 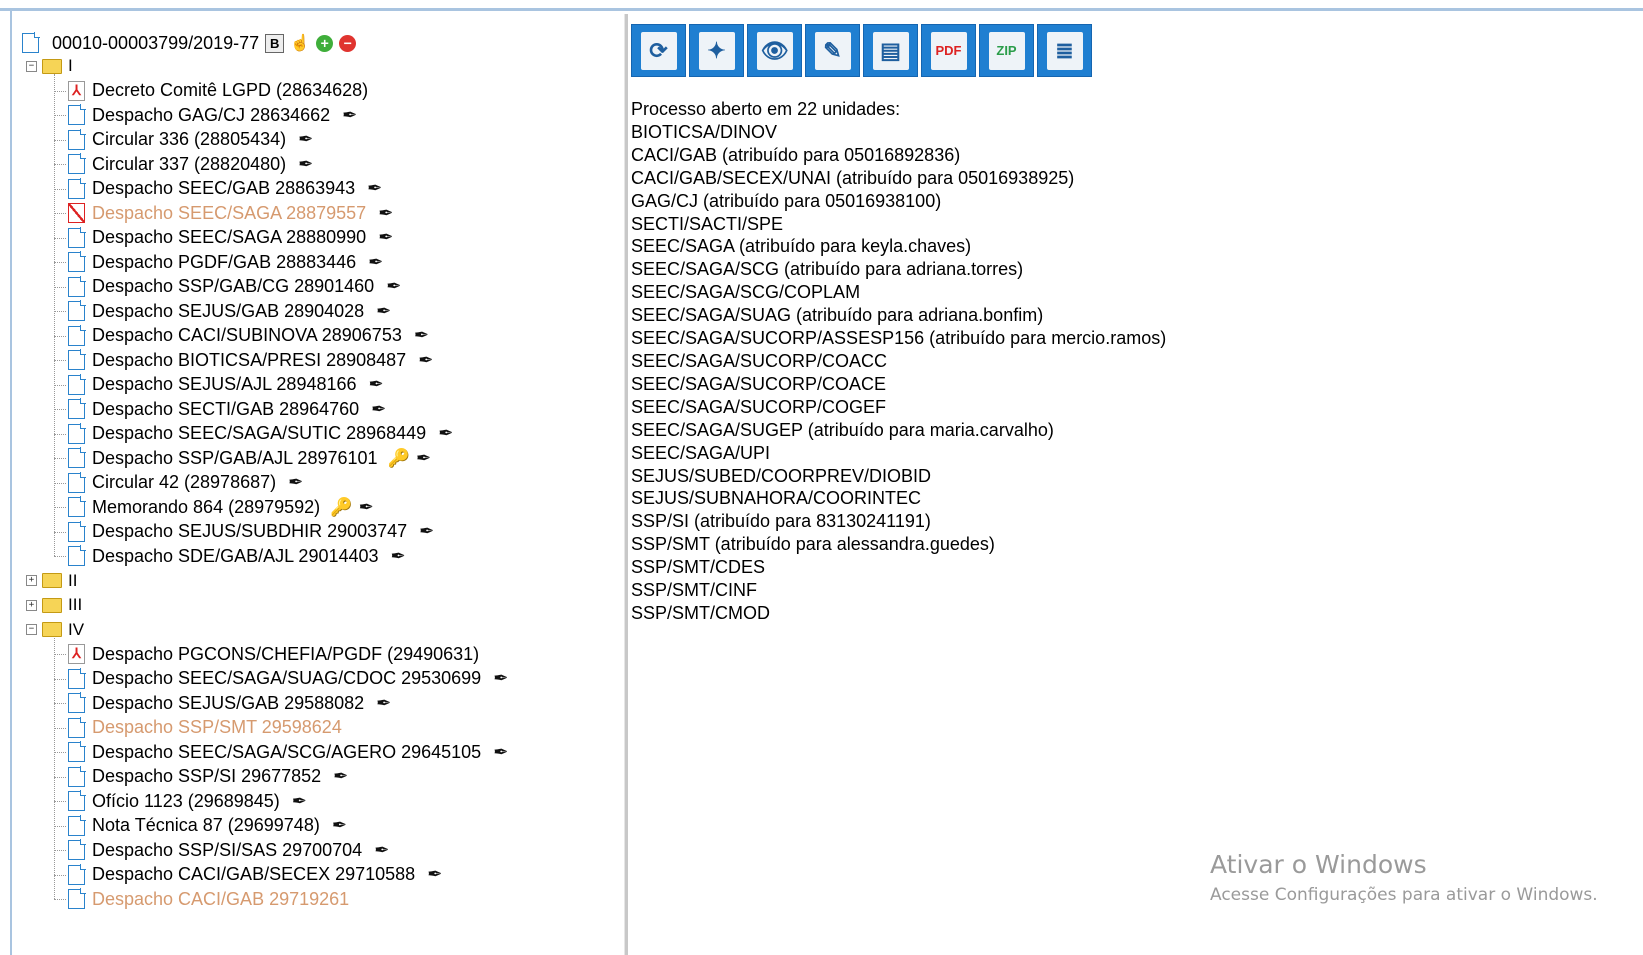 I want to click on document-name: Circular 336 (28805434), so click(x=189, y=139).